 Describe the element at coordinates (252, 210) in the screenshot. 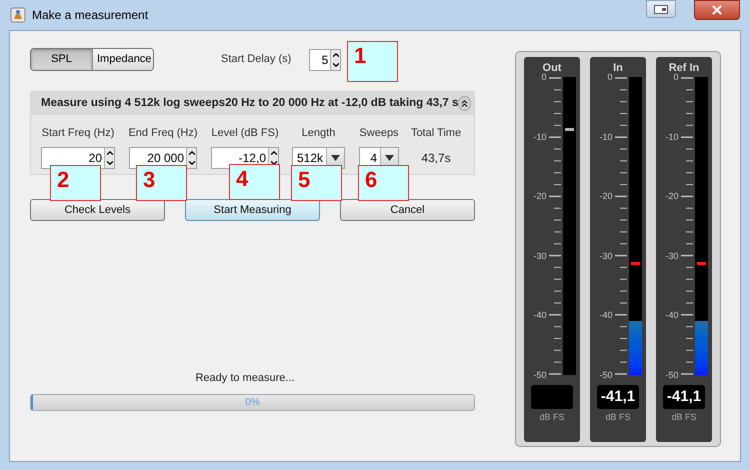

I see `action-button: Start Measuring` at that location.